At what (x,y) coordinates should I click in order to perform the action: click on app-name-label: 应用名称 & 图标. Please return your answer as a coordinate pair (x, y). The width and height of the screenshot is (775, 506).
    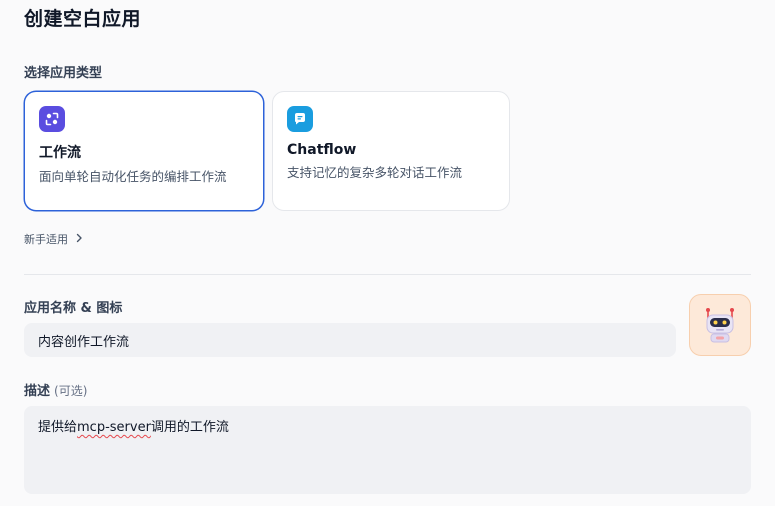
    Looking at the image, I should click on (73, 308).